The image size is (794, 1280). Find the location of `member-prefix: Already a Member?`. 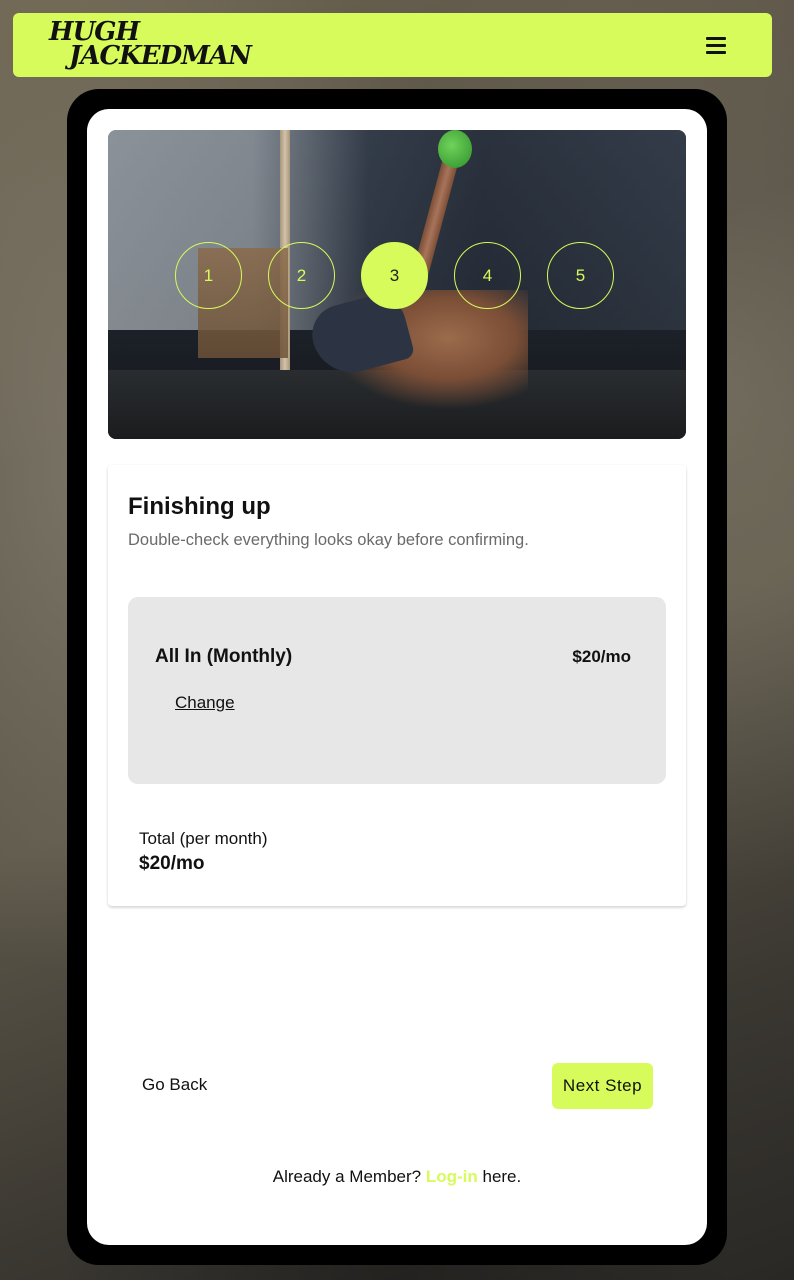

member-prefix: Already a Member? is located at coordinates (347, 1176).